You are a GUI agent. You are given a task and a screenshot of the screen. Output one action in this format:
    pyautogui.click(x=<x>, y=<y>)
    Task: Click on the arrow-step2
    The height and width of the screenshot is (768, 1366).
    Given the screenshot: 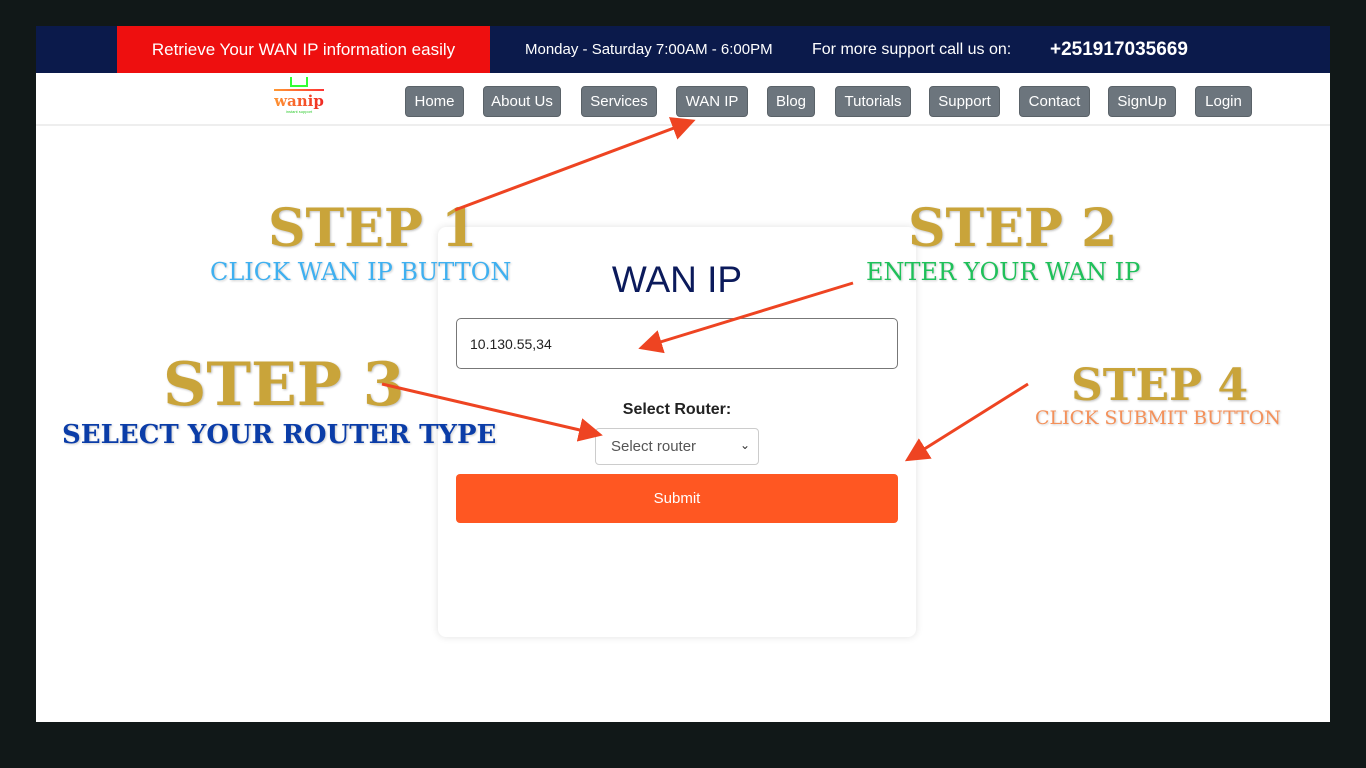 What is the action you would take?
    pyautogui.click(x=746, y=317)
    